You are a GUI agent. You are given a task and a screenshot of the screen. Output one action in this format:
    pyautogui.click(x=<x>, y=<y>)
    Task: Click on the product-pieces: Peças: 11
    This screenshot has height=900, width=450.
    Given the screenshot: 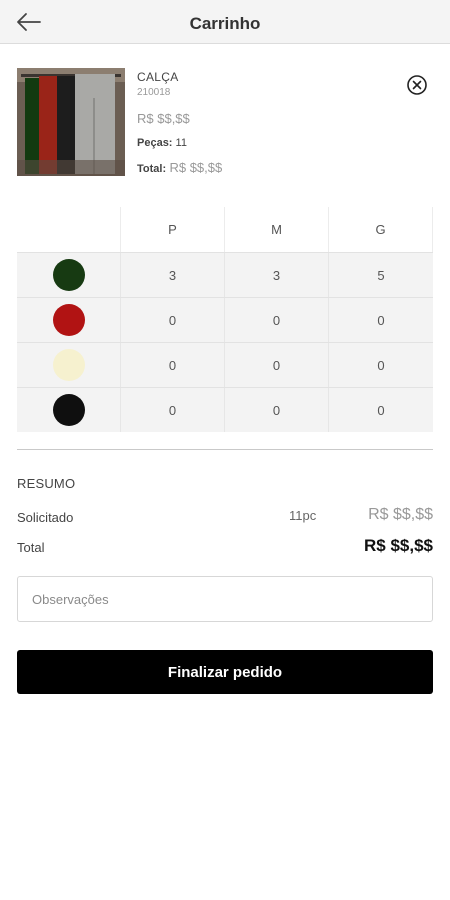 What is the action you would take?
    pyautogui.click(x=162, y=143)
    